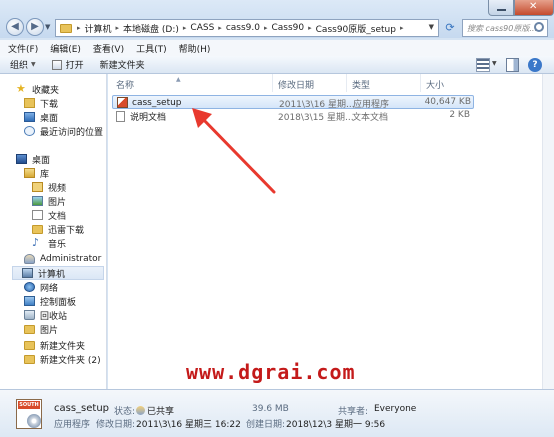 This screenshot has height=437, width=554. What do you see at coordinates (431, 27) in the screenshot?
I see `chevron-down-icon: ▼` at bounding box center [431, 27].